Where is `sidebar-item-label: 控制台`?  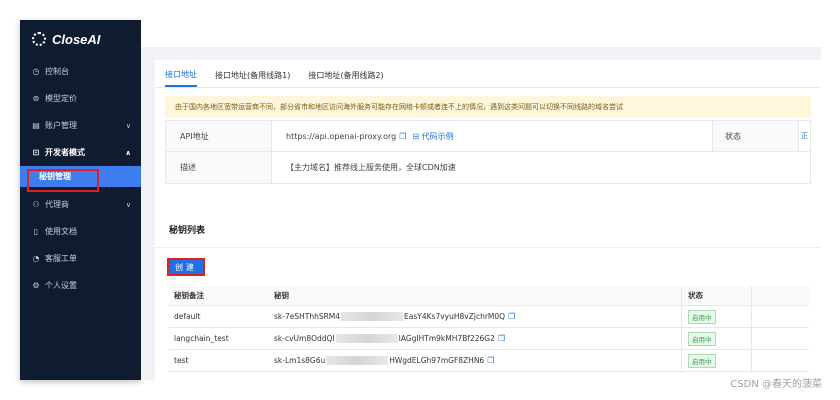 sidebar-item-label: 控制台 is located at coordinates (57, 71).